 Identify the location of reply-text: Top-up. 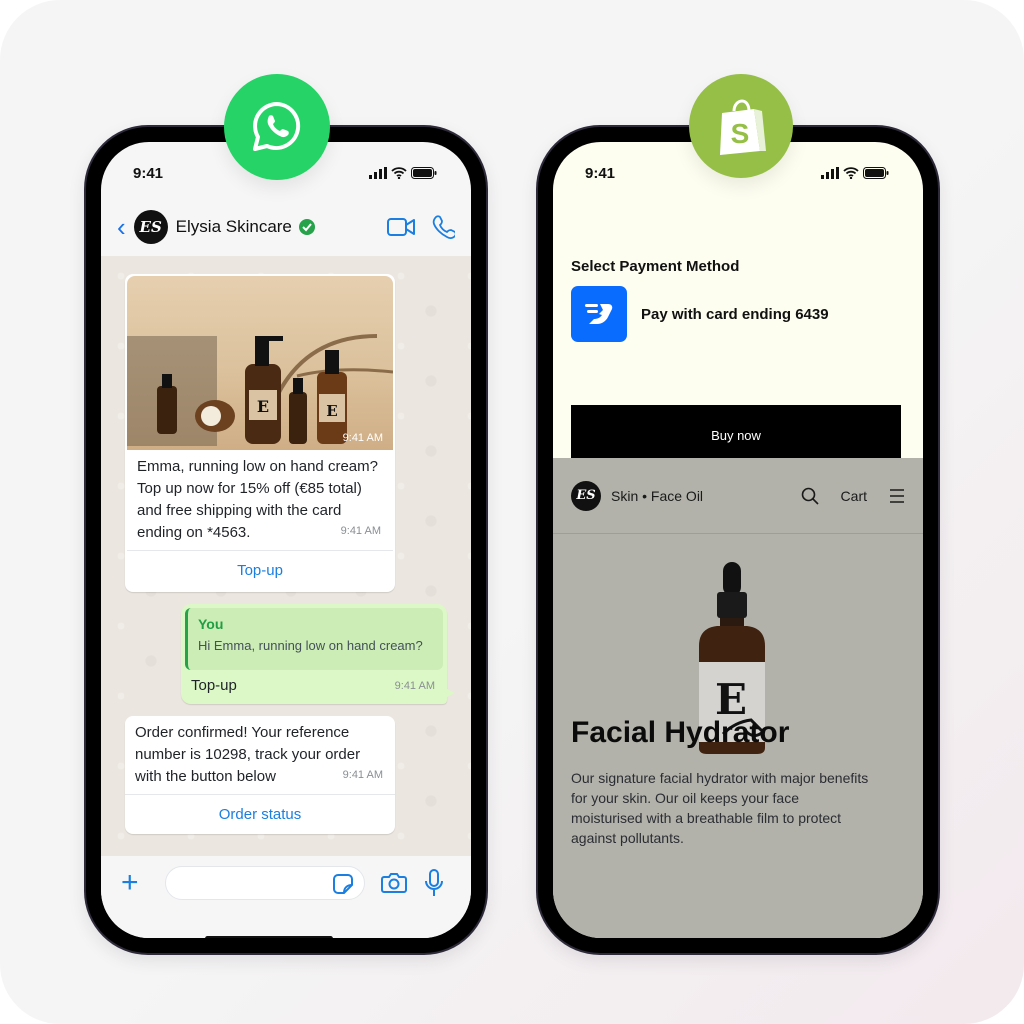
(214, 685).